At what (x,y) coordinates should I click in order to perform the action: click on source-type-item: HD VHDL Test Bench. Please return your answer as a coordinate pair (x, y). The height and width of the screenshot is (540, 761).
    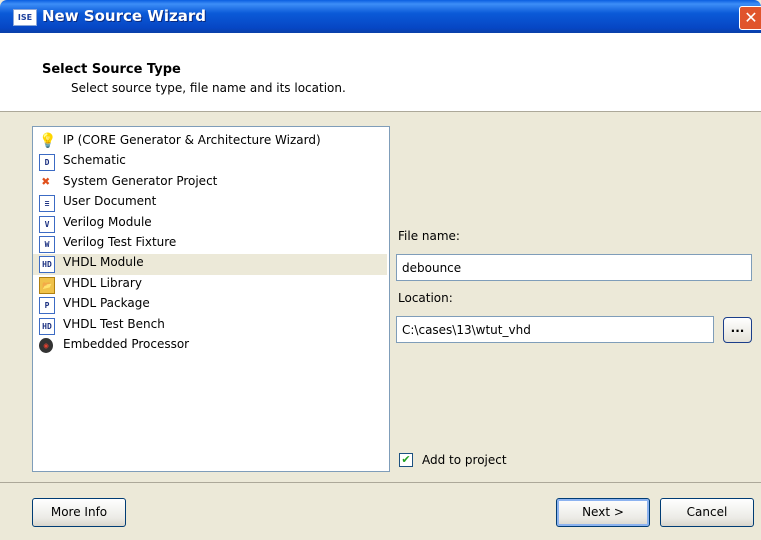
    Looking at the image, I should click on (210, 326).